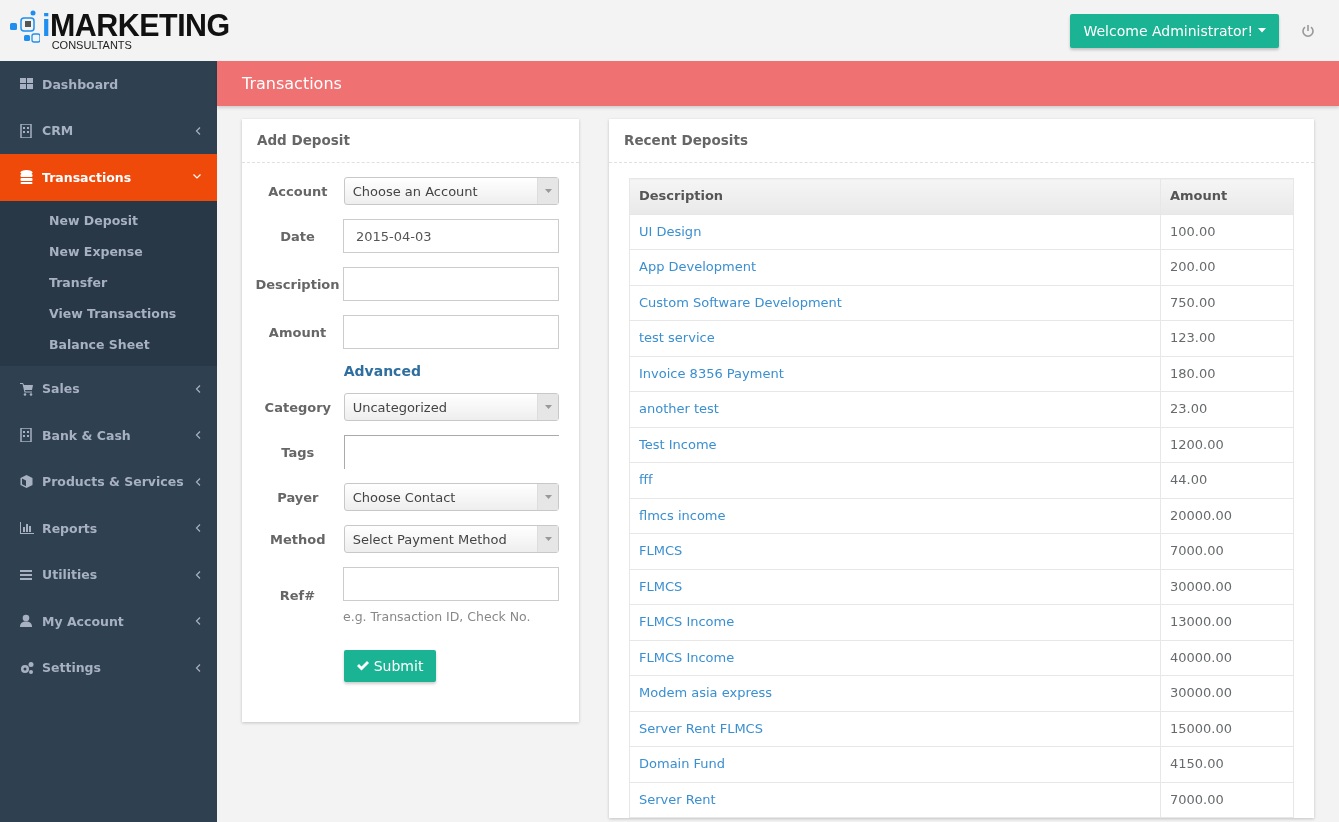 This screenshot has height=822, width=1339. Describe the element at coordinates (437, 616) in the screenshot. I see `help-text: e.g. Transaction ID, Check No.` at that location.